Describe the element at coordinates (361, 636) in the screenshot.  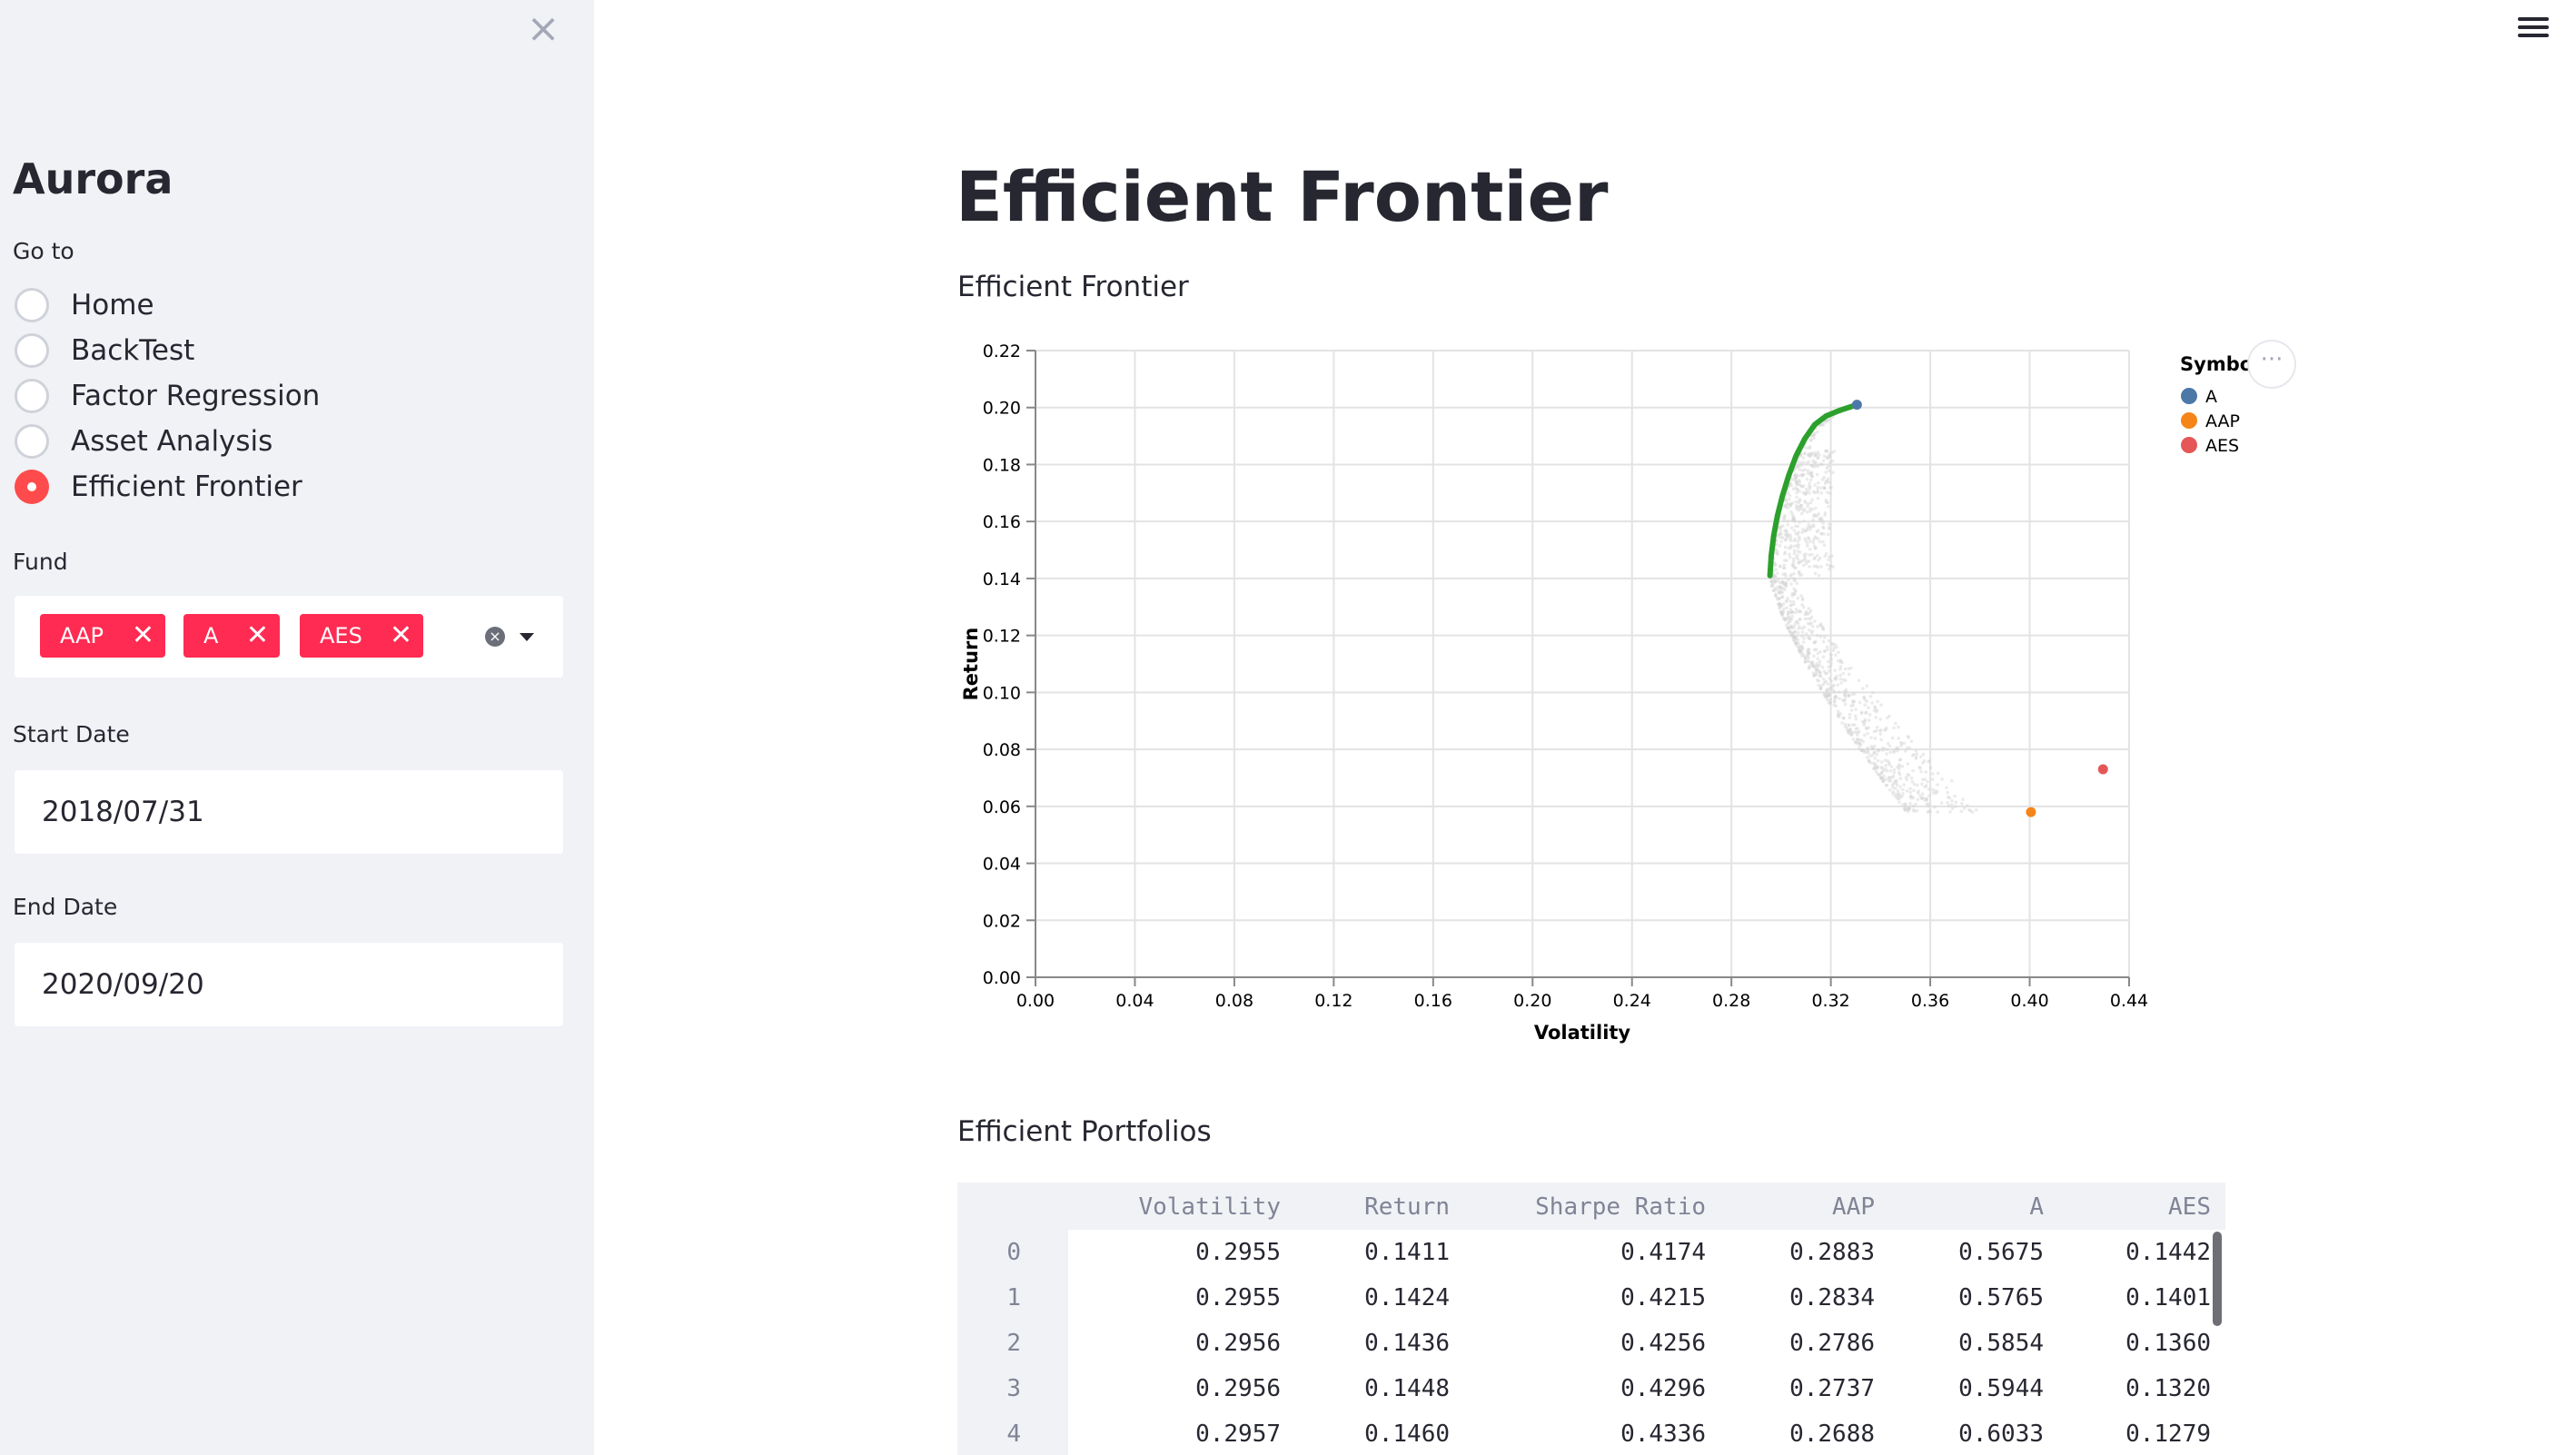
I see `fund-chip-aes: AES ✕` at that location.